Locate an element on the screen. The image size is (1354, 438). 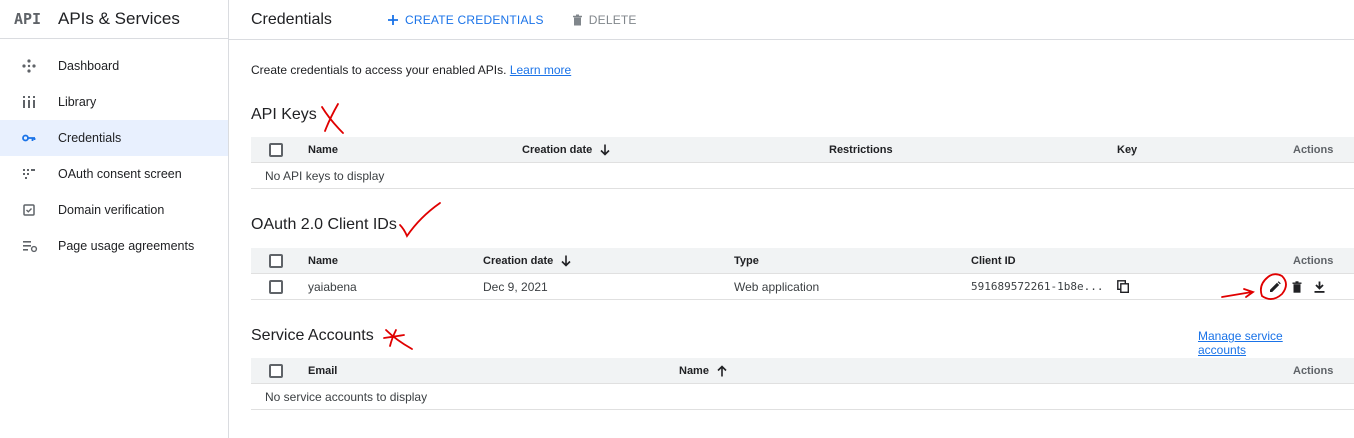
column-type: Type is located at coordinates (746, 260).